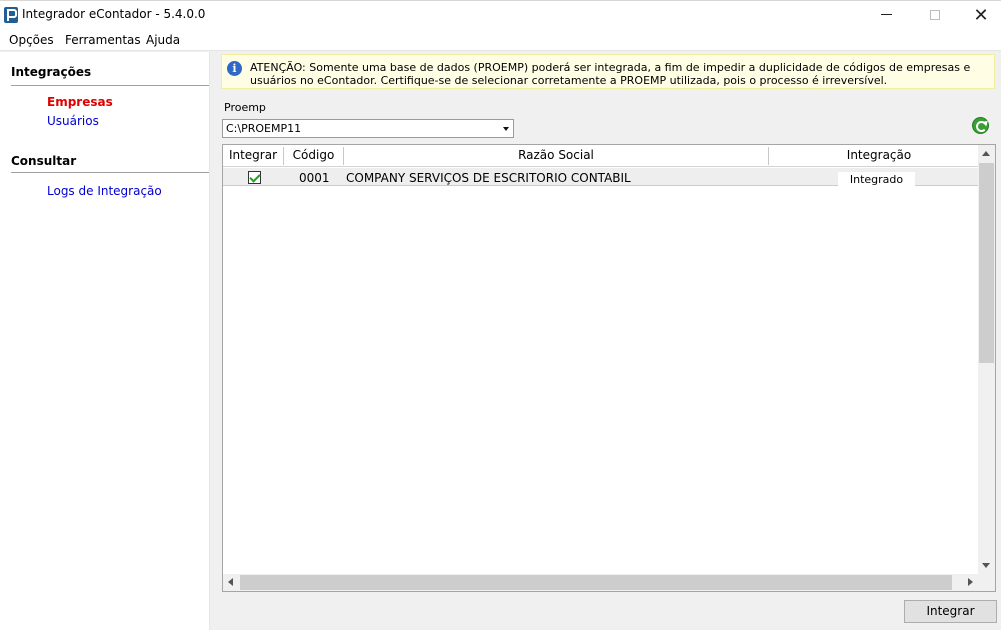 The image size is (1001, 630). Describe the element at coordinates (980, 125) in the screenshot. I see `refresh-icon` at that location.